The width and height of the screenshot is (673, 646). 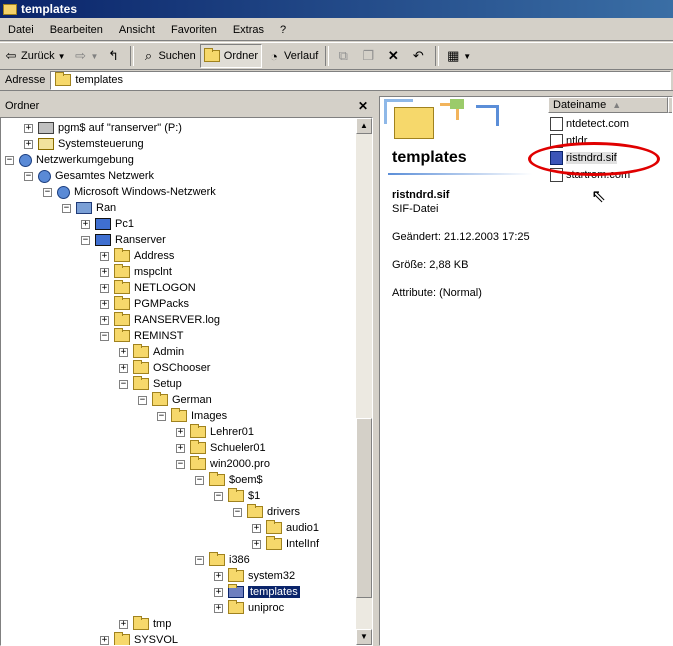 What do you see at coordinates (285, 544) in the screenshot?
I see `tree-item: + IntelInf` at bounding box center [285, 544].